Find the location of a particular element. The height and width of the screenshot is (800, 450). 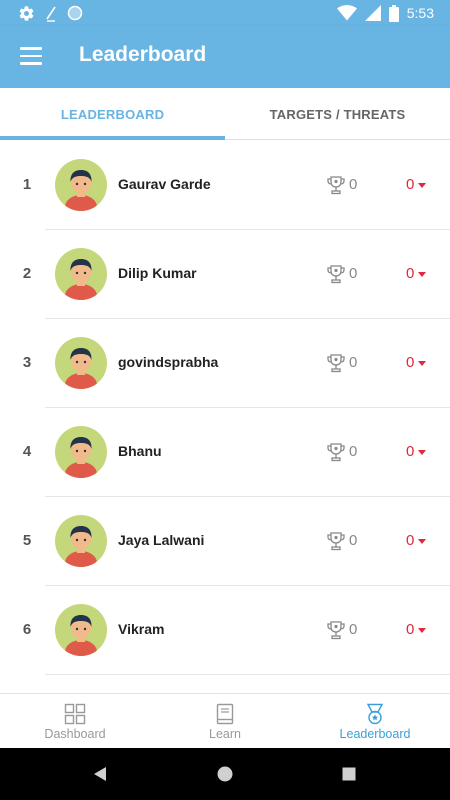

tab-leaderboard: LEADERBOARD is located at coordinates (112, 114).